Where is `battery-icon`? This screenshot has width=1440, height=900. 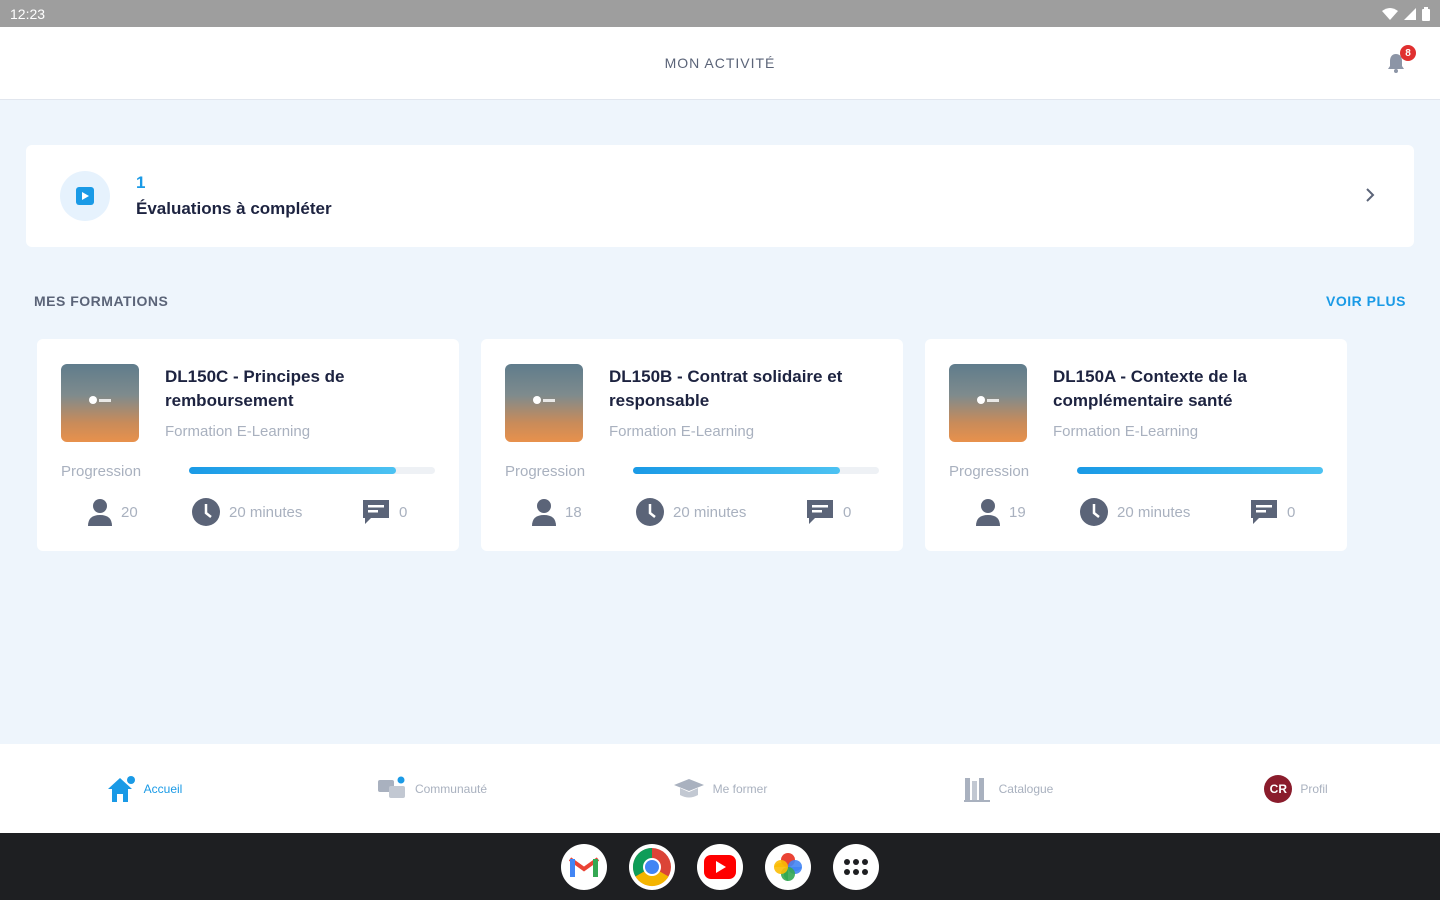 battery-icon is located at coordinates (1426, 13).